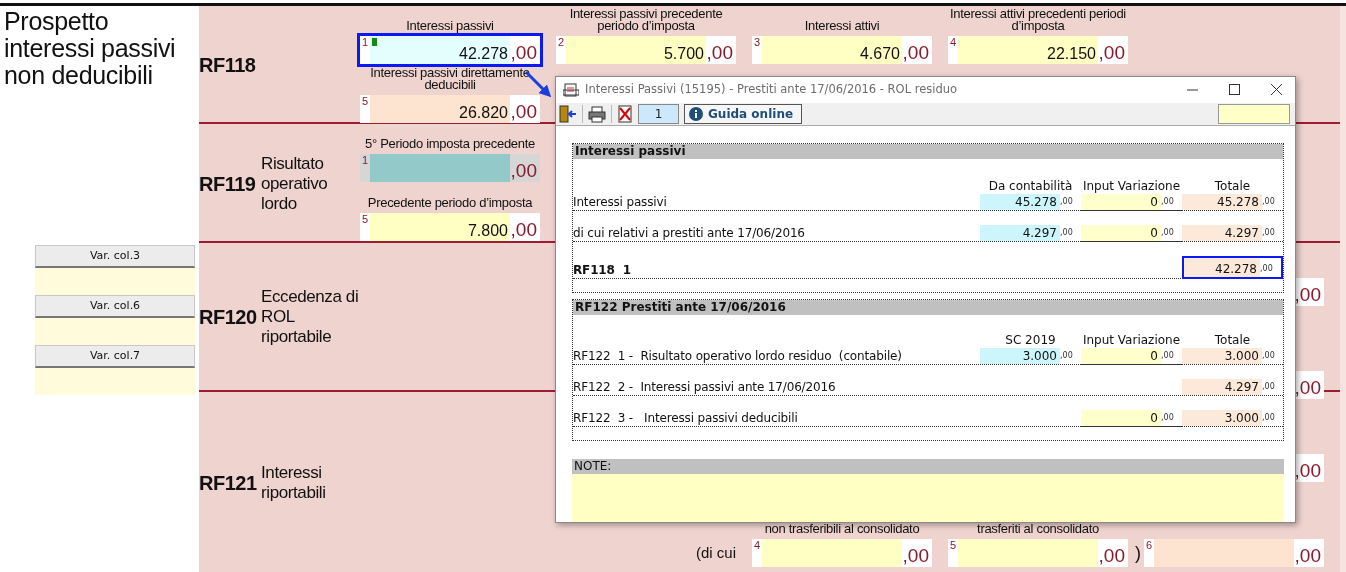 The height and width of the screenshot is (572, 1346). Describe the element at coordinates (294, 482) in the screenshot. I see `row-label: Interessi riportabili` at that location.